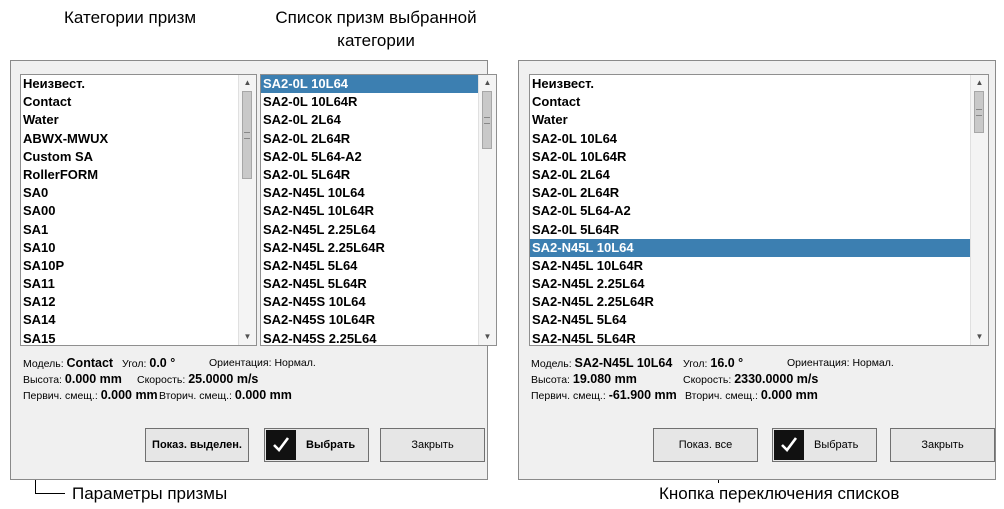 The height and width of the screenshot is (509, 1004). I want to click on angle-value: 16.0 °, so click(727, 363).